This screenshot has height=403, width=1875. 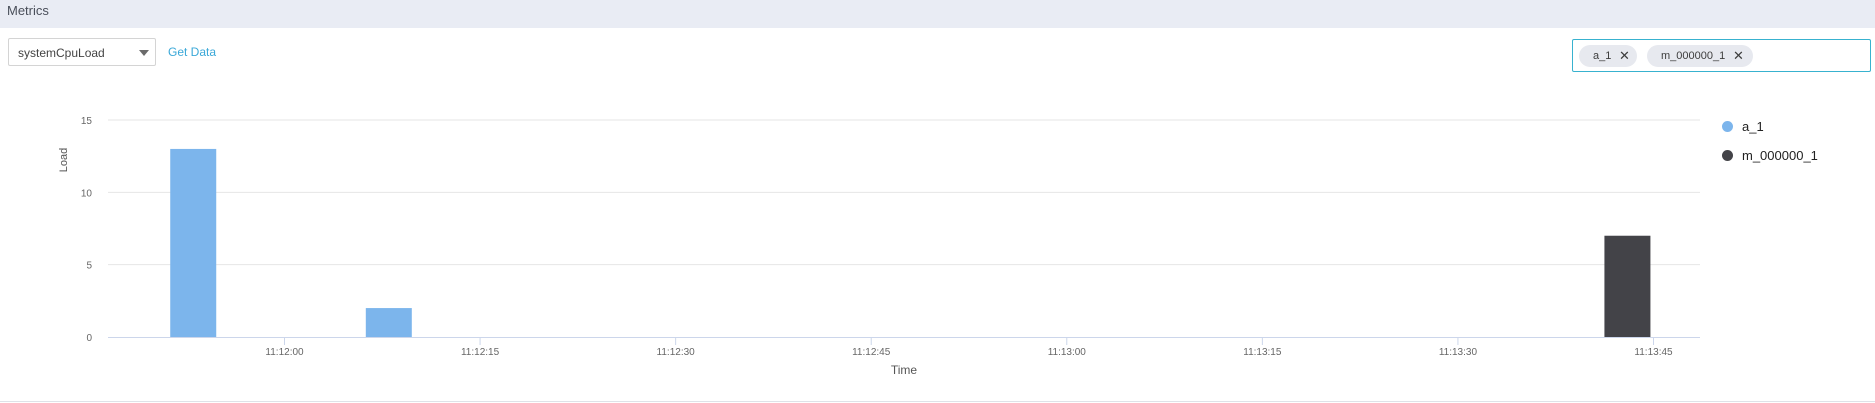 What do you see at coordinates (1458, 352) in the screenshot?
I see `x-tick-label: 11:13:30` at bounding box center [1458, 352].